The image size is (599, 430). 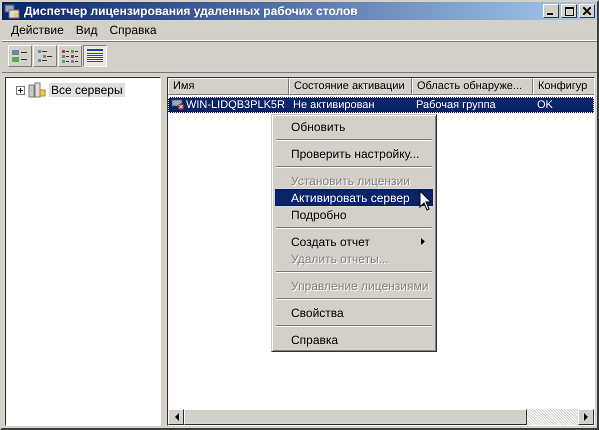 I want to click on menu-entry: Активировать сервер, so click(x=354, y=197).